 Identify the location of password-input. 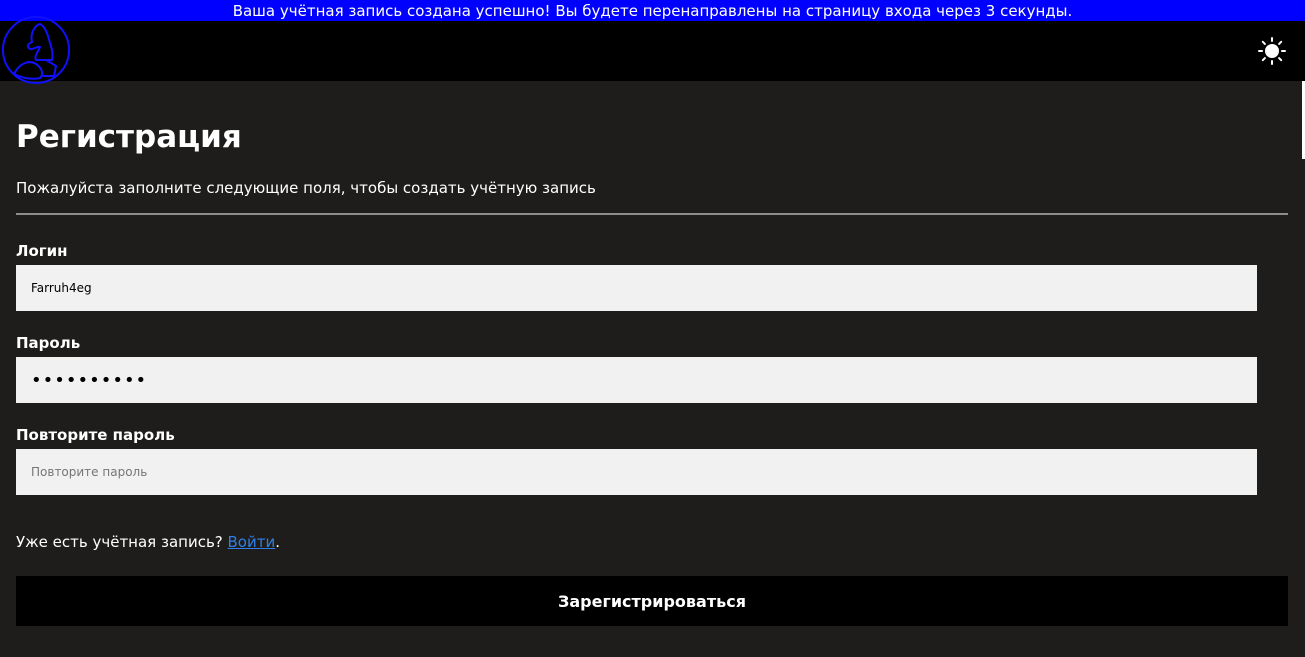
(636, 380).